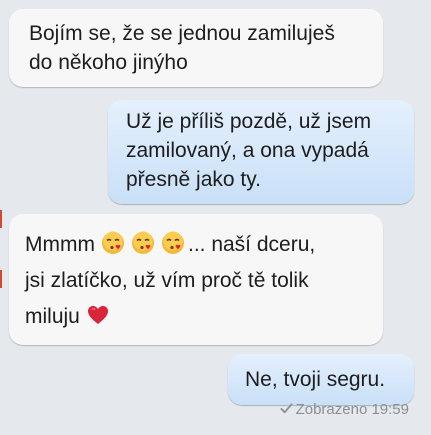 The height and width of the screenshot is (435, 431). Describe the element at coordinates (182, 33) in the screenshot. I see `message-text: Bojím se, že se jednou zamiluješ` at that location.